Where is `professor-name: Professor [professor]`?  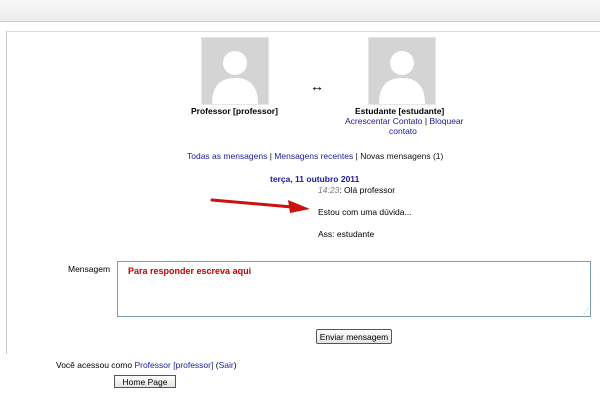
professor-name: Professor [professor] is located at coordinates (234, 111).